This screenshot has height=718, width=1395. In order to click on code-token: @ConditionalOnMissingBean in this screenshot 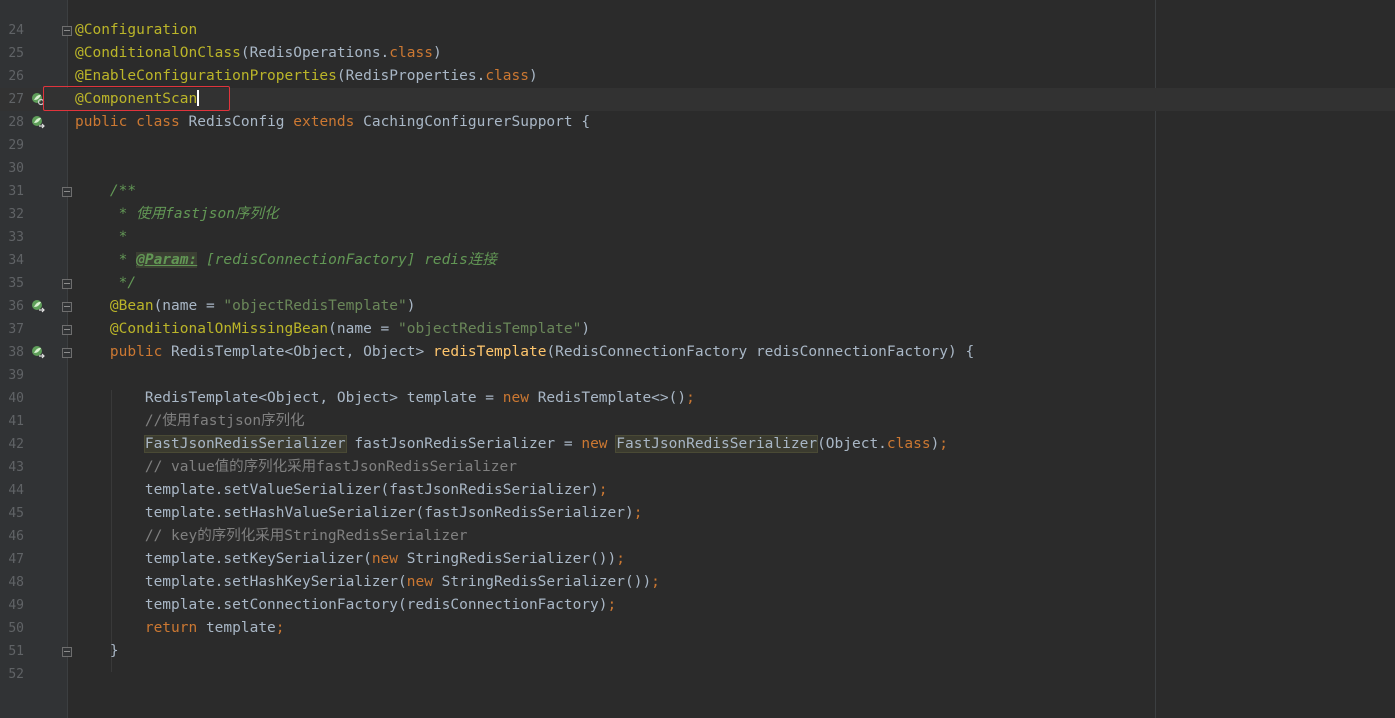, I will do `click(202, 329)`.